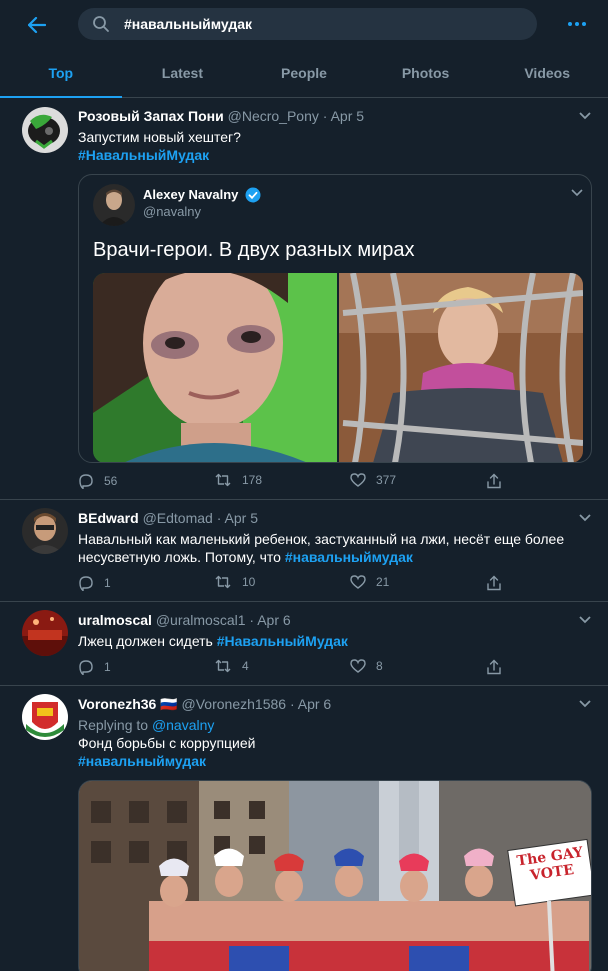 Image resolution: width=608 pixels, height=971 pixels. What do you see at coordinates (107, 583) in the screenshot?
I see `reply-count: 1` at bounding box center [107, 583].